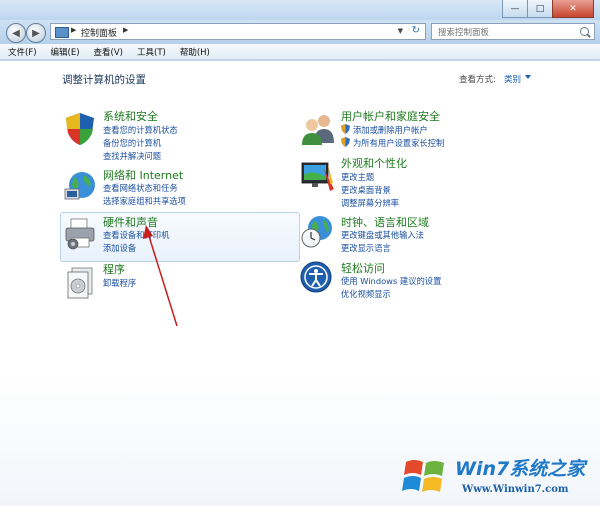 The image size is (600, 506). I want to click on back-arrow-icon: ◀, so click(16, 33).